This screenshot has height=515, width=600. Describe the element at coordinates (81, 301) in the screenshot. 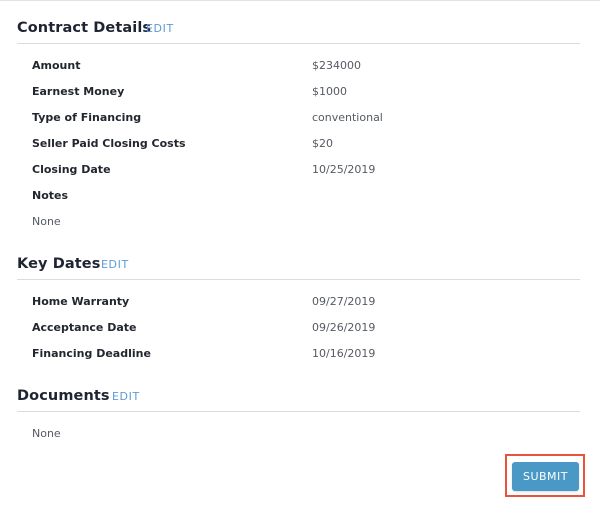

I see `row-label: Home Warranty` at that location.